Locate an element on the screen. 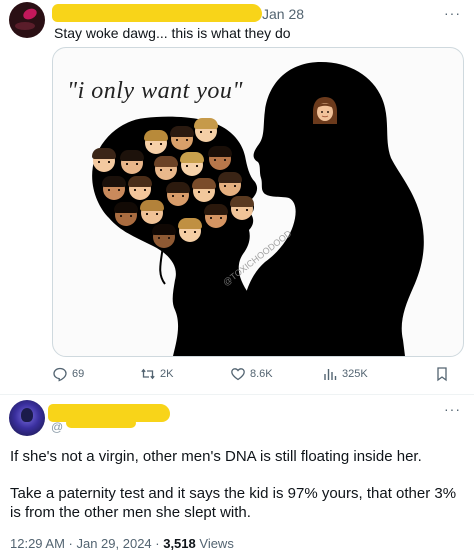 This screenshot has height=558, width=474. reply-button: 69 is located at coordinates (68, 374).